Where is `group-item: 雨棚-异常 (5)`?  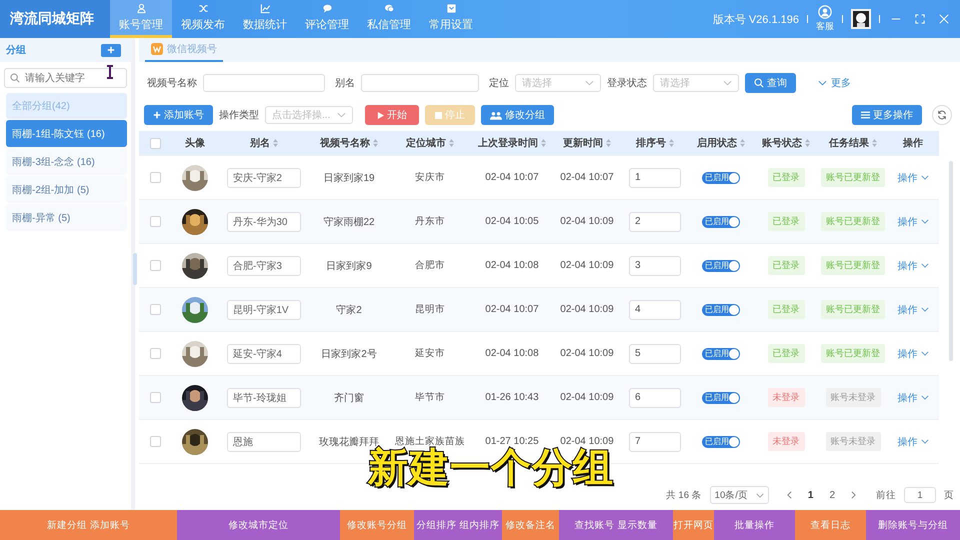 group-item: 雨棚-异常 (5) is located at coordinates (66, 217).